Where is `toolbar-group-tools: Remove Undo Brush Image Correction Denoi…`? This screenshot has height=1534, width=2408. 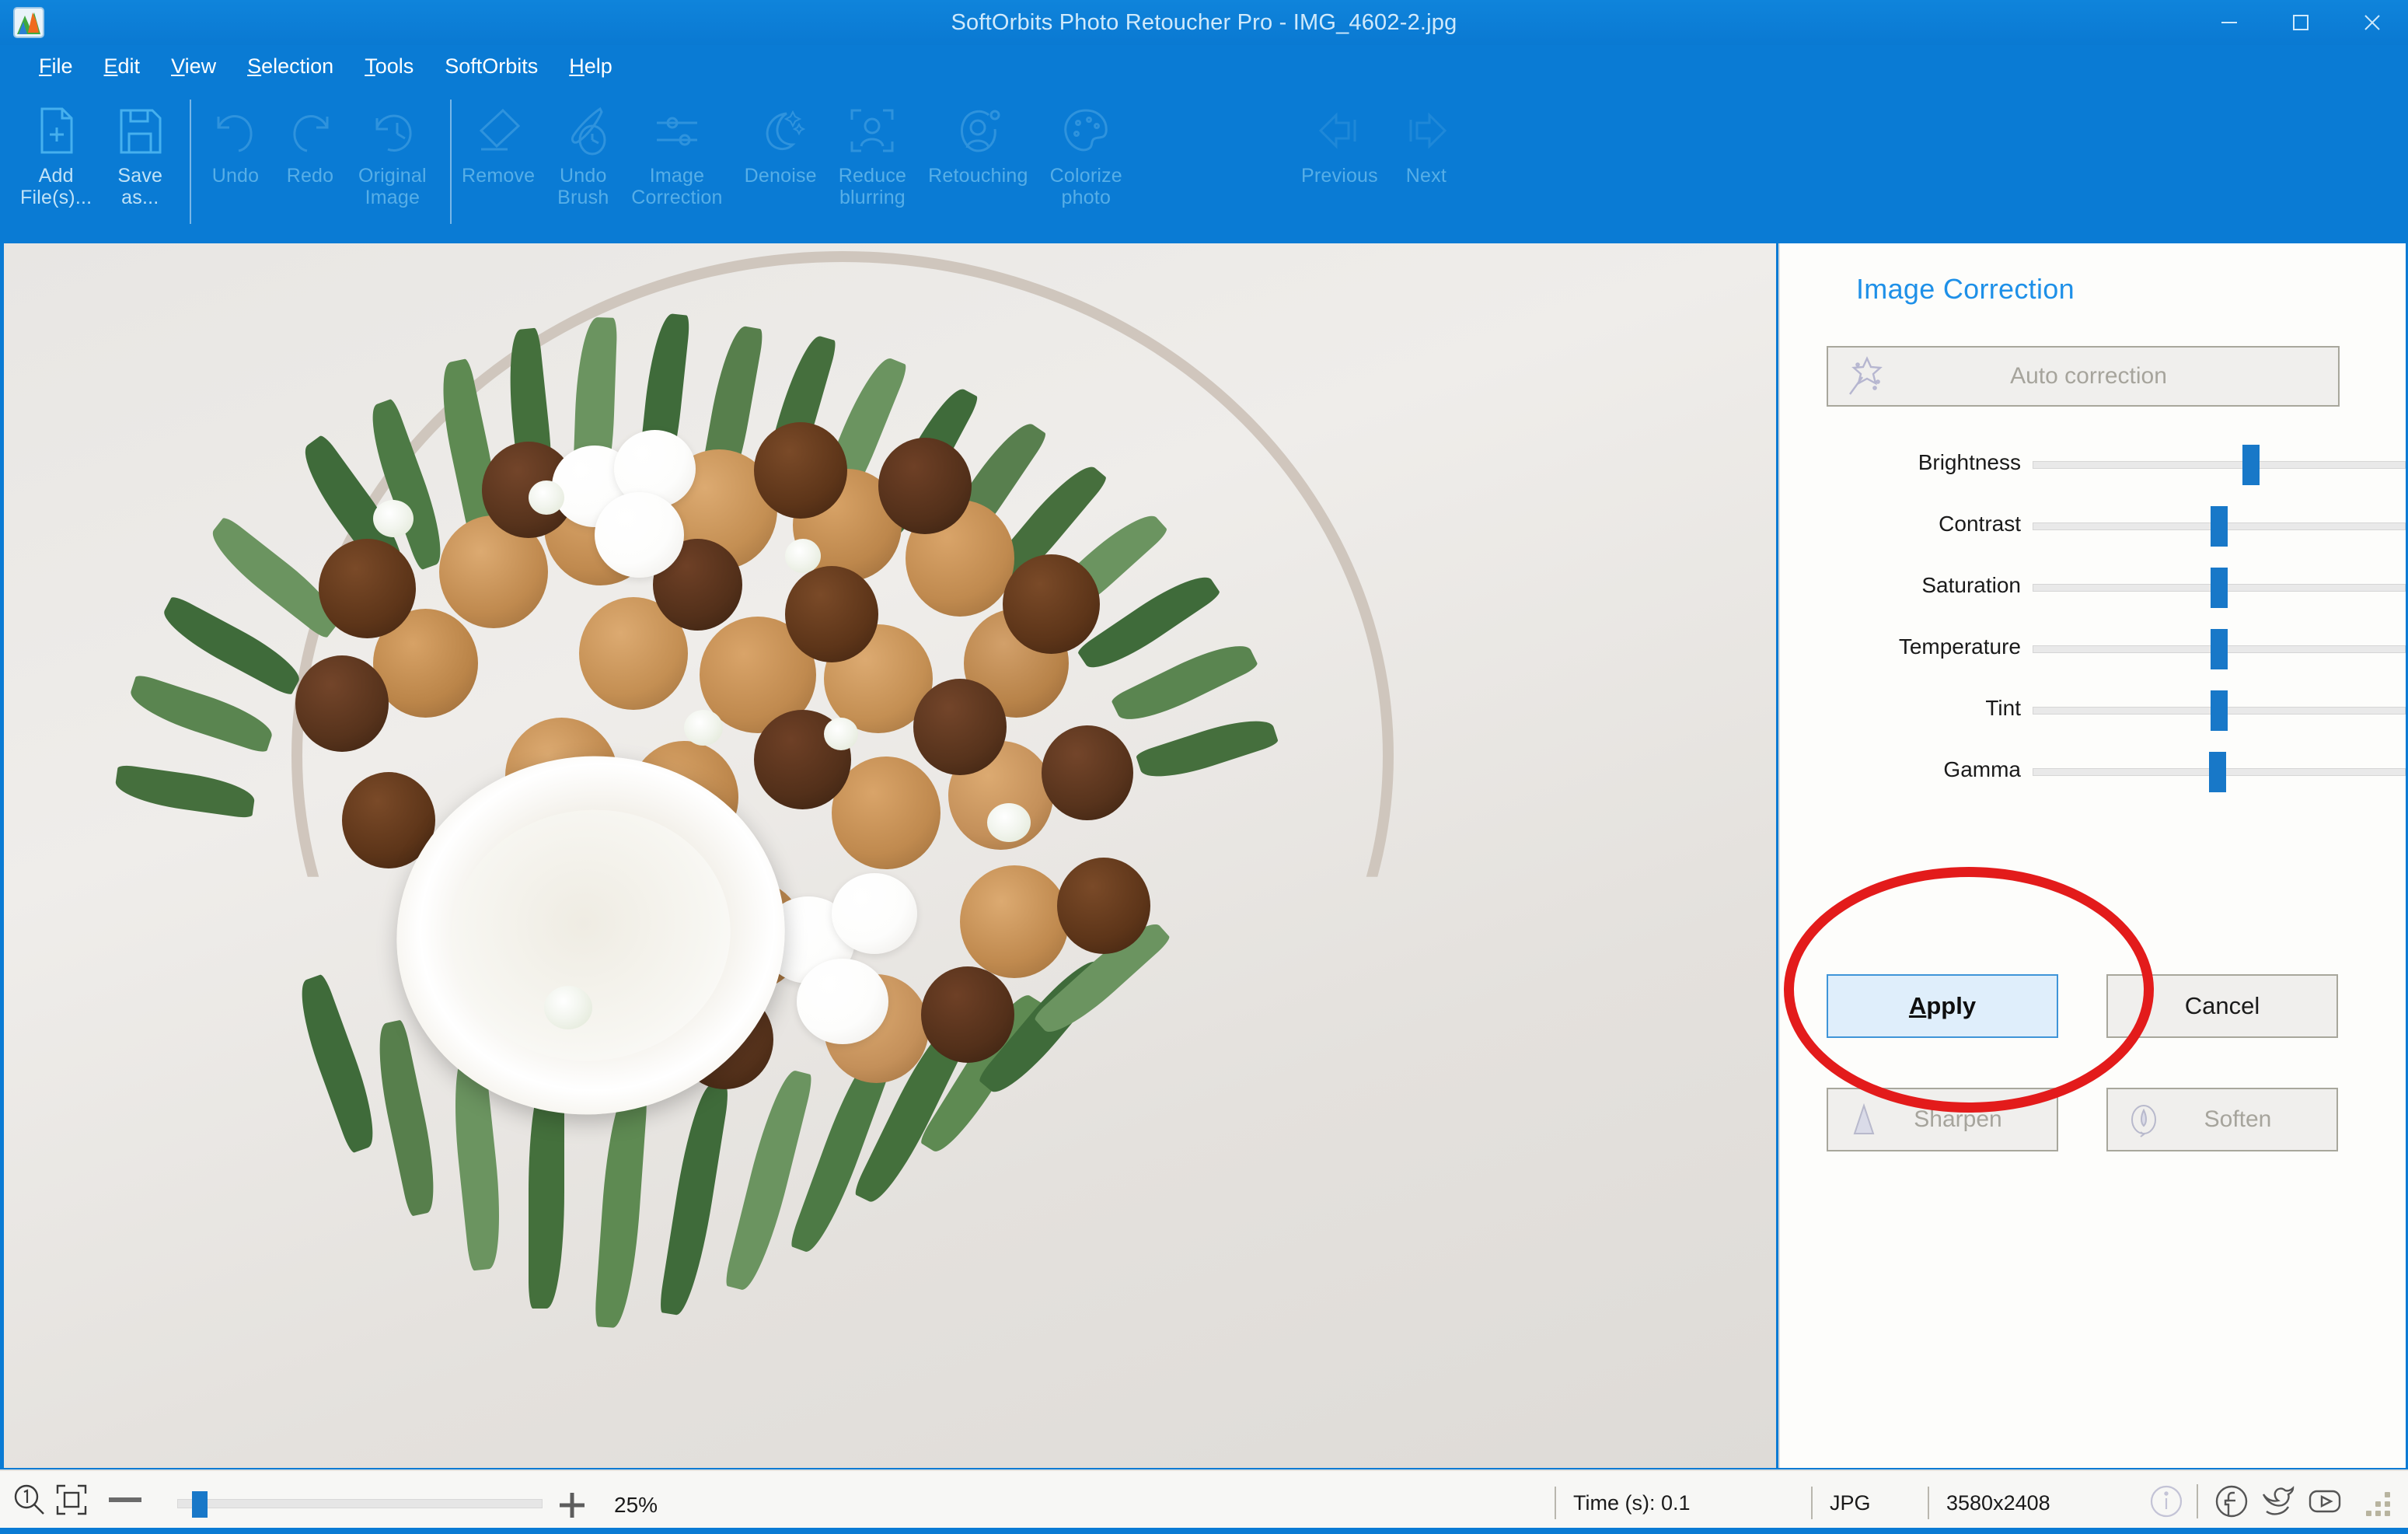
toolbar-group-tools: Remove Undo Brush Image Correction Denoi… is located at coordinates (792, 164).